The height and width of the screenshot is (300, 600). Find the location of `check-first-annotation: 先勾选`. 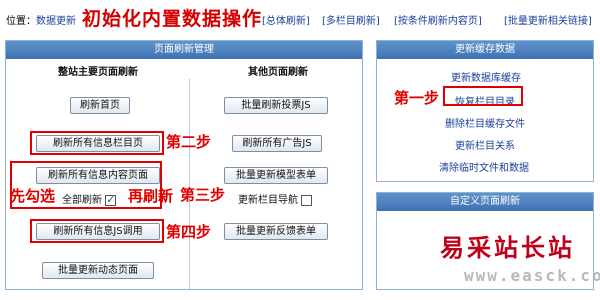

check-first-annotation: 先勾选 is located at coordinates (33, 196).